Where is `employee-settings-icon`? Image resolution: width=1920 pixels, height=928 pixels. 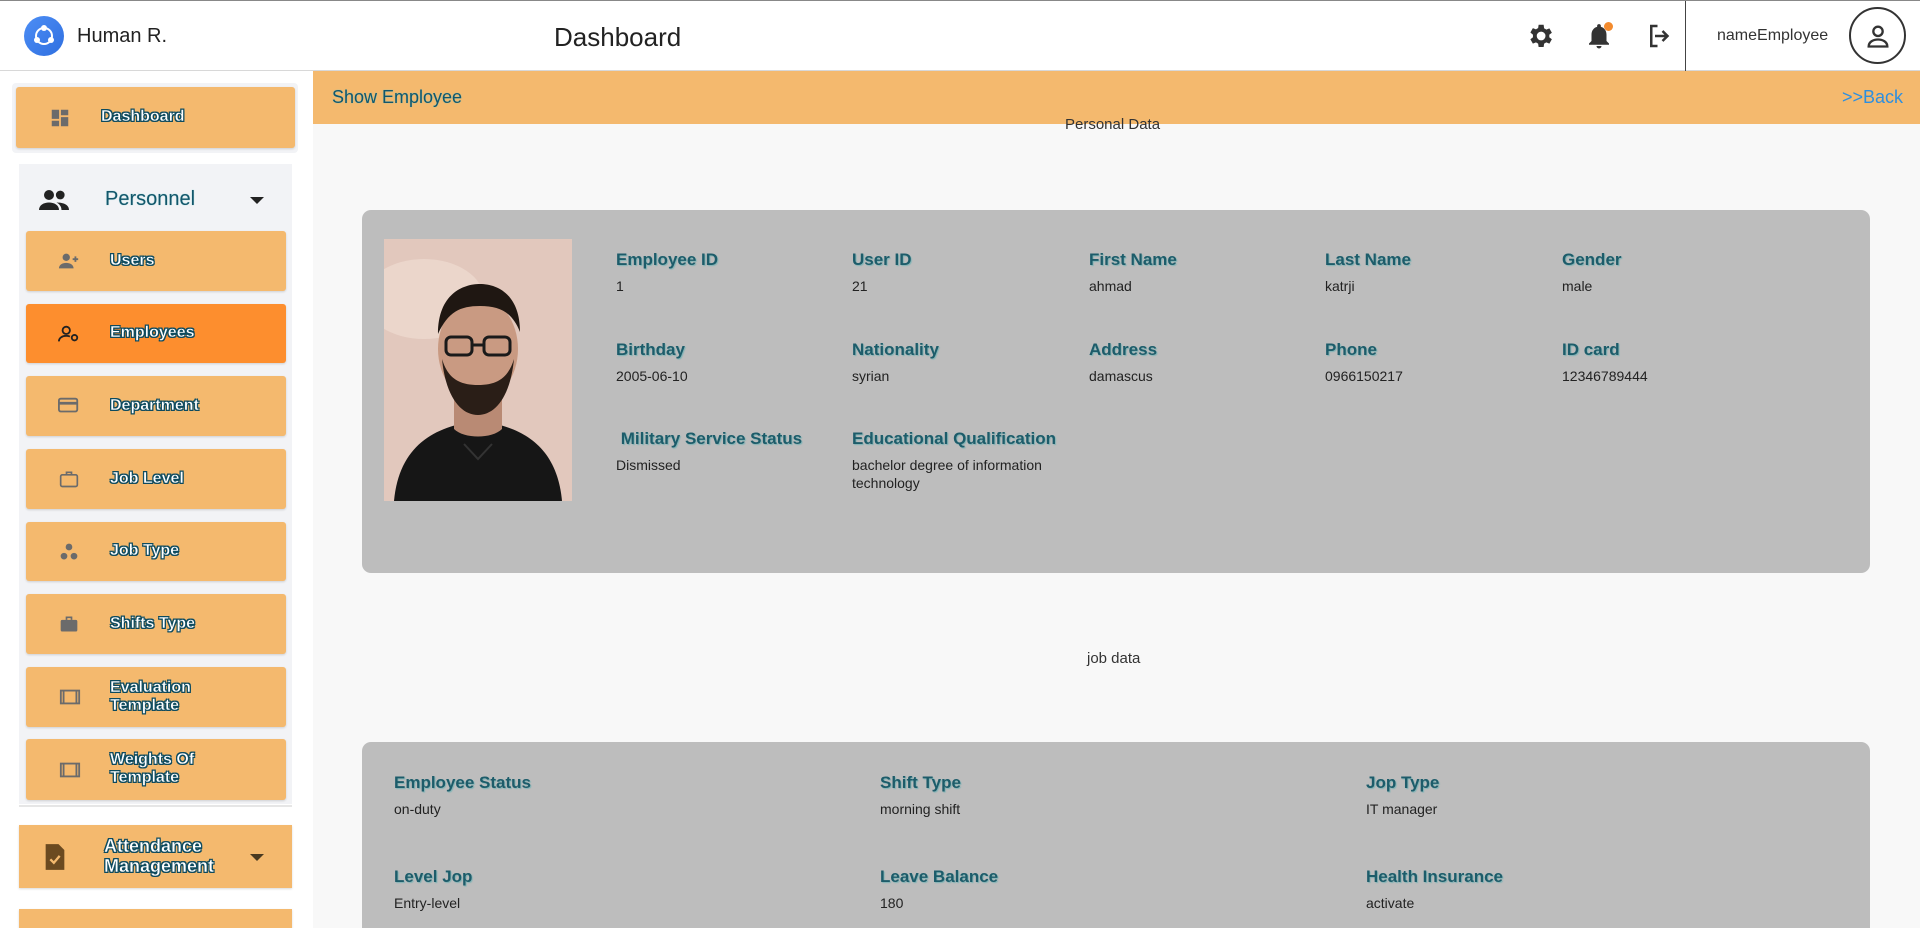
employee-settings-icon is located at coordinates (68, 333).